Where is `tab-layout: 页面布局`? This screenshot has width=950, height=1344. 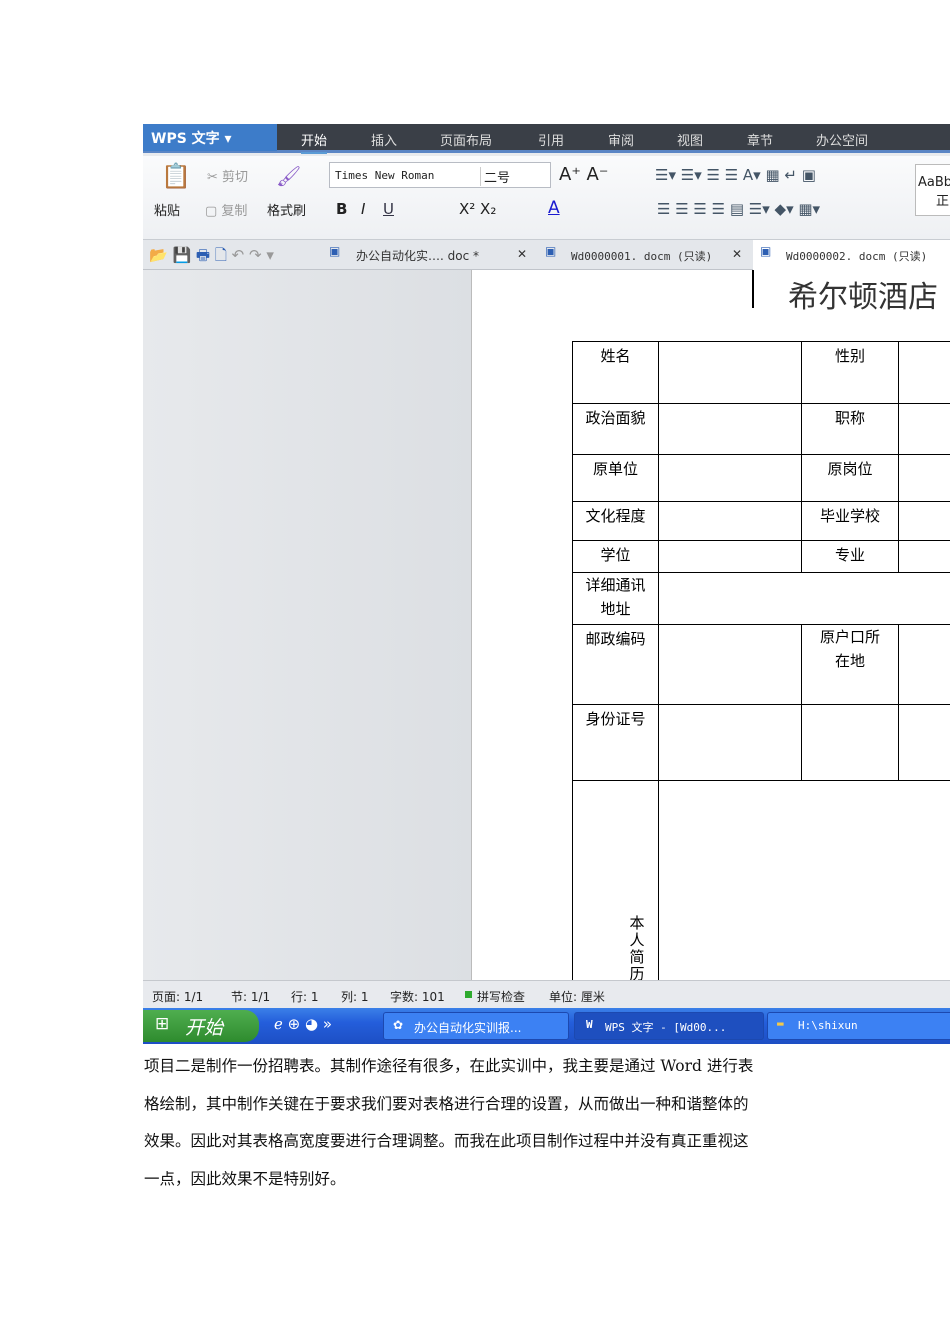
tab-layout: 页面布局 is located at coordinates (466, 139).